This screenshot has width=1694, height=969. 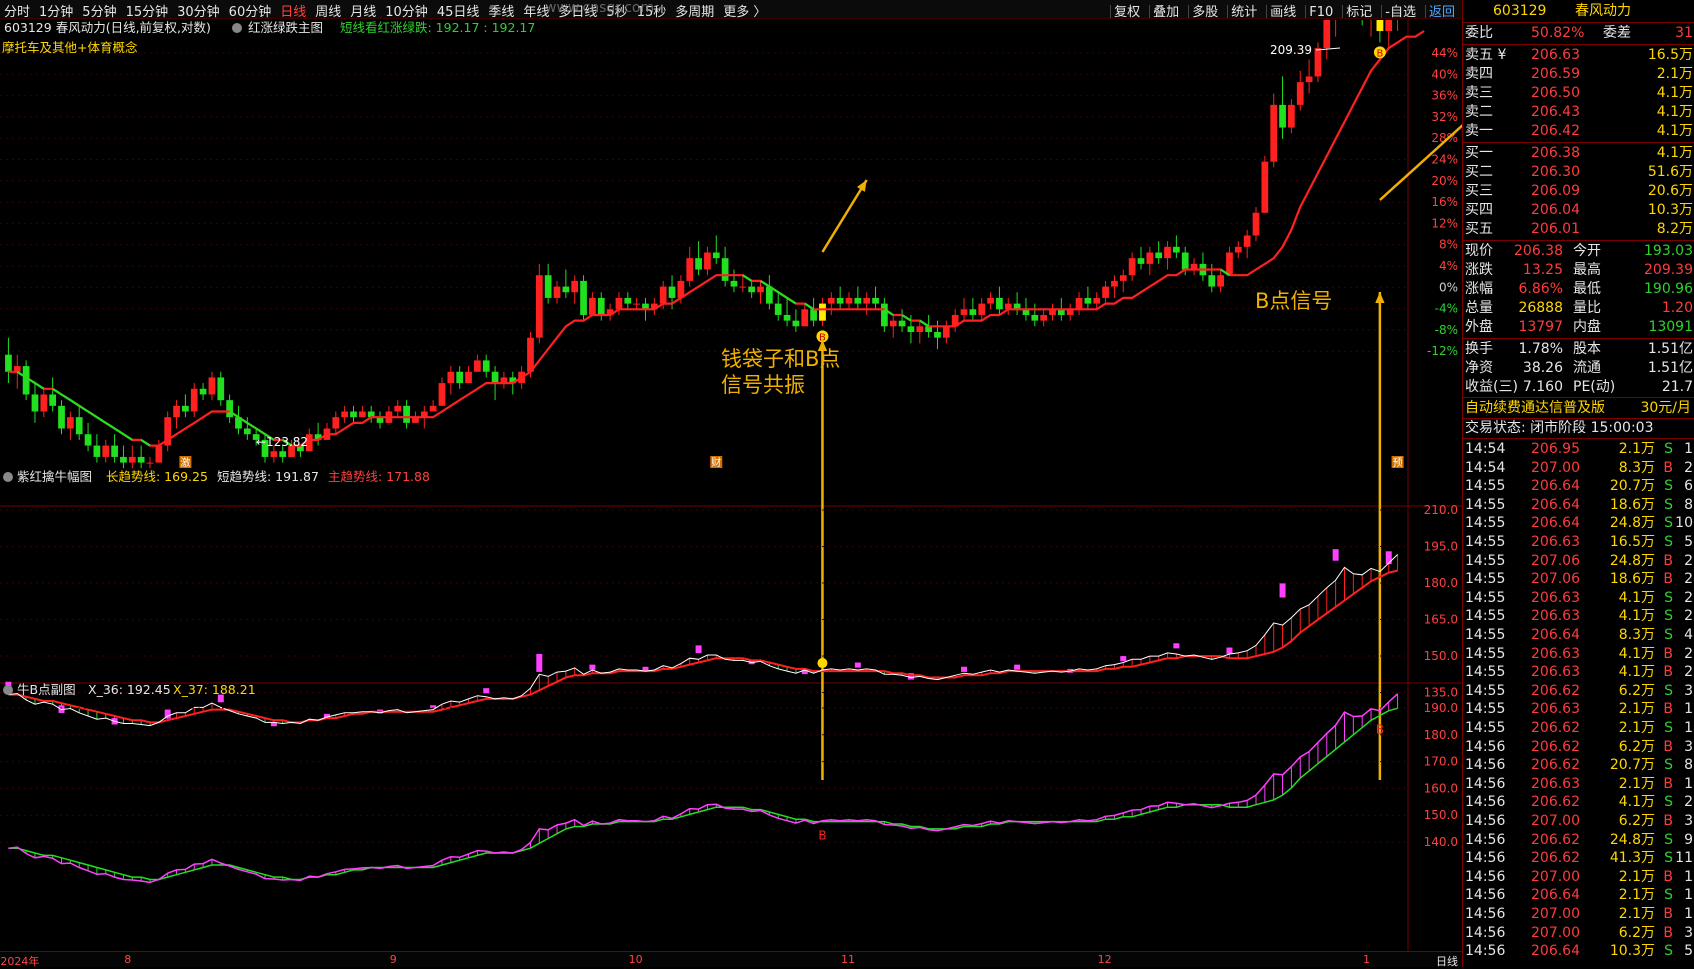 What do you see at coordinates (1670, 55) in the screenshot?
I see `ask-volume: 16.5万` at bounding box center [1670, 55].